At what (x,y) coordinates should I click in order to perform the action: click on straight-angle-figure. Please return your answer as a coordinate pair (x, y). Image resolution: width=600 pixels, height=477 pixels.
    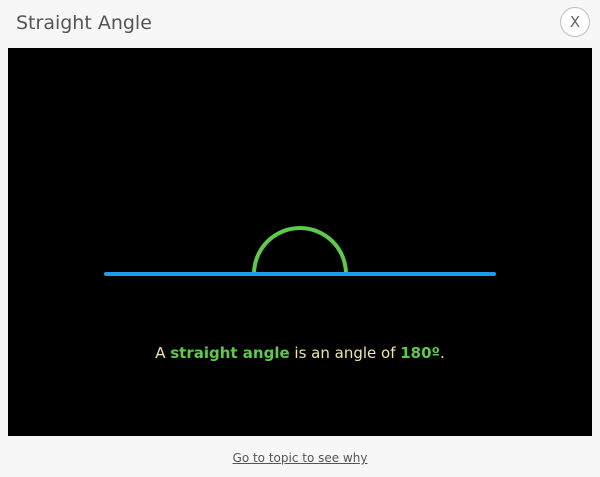
    Looking at the image, I should click on (300, 251).